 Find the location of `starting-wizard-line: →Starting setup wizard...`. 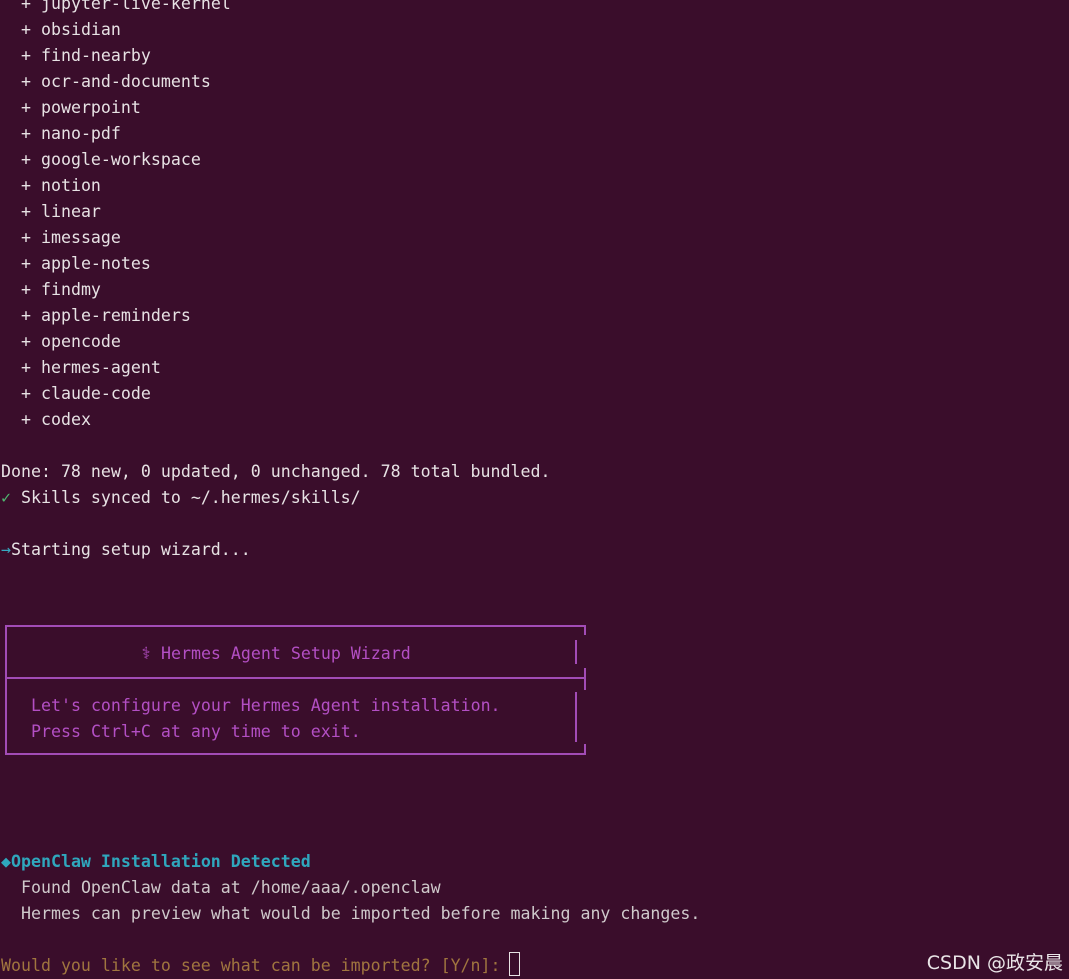

starting-wizard-line: →Starting setup wizard... is located at coordinates (126, 550).